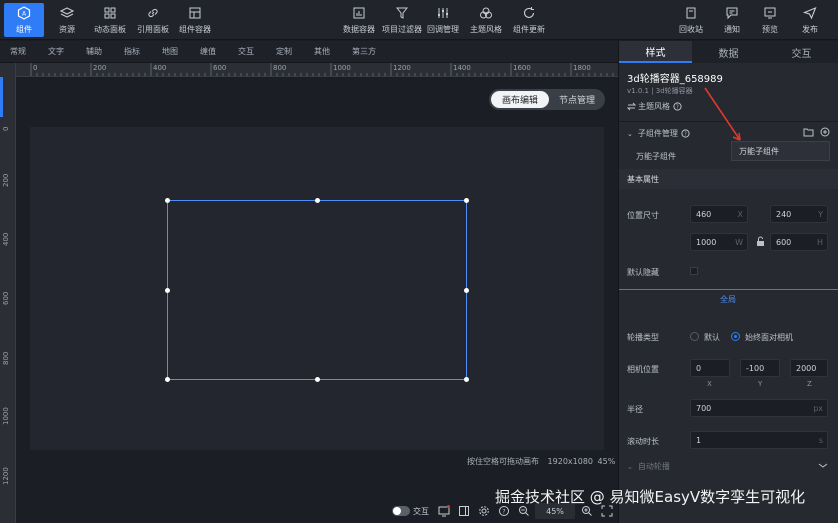 The width and height of the screenshot is (838, 523). What do you see at coordinates (656, 156) in the screenshot?
I see `child-item: 万能子组件` at bounding box center [656, 156].